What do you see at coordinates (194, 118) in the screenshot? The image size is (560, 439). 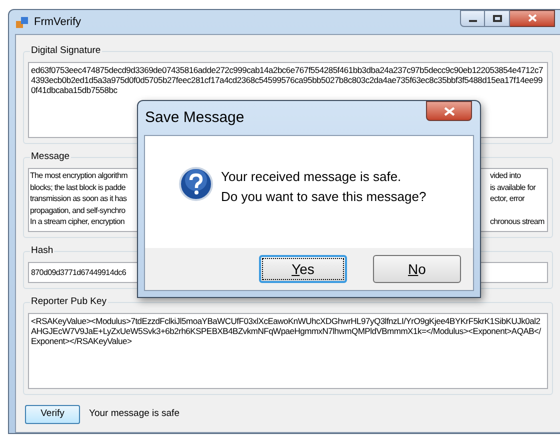 I see `dialog-title: Save Message` at bounding box center [194, 118].